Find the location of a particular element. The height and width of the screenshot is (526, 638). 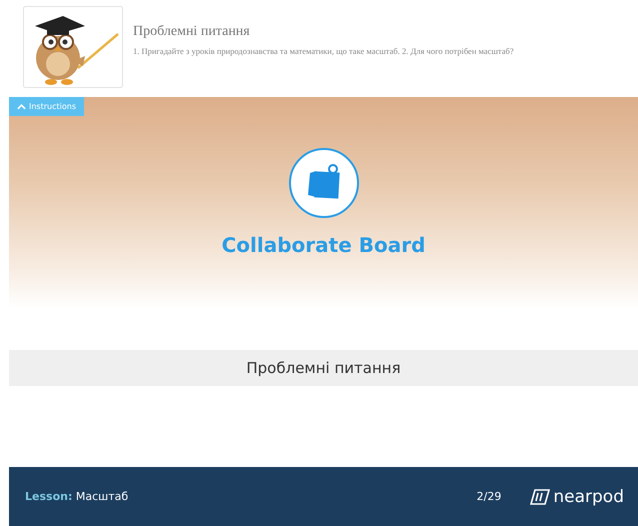

activity-title: Collaborate Board is located at coordinates (324, 245).